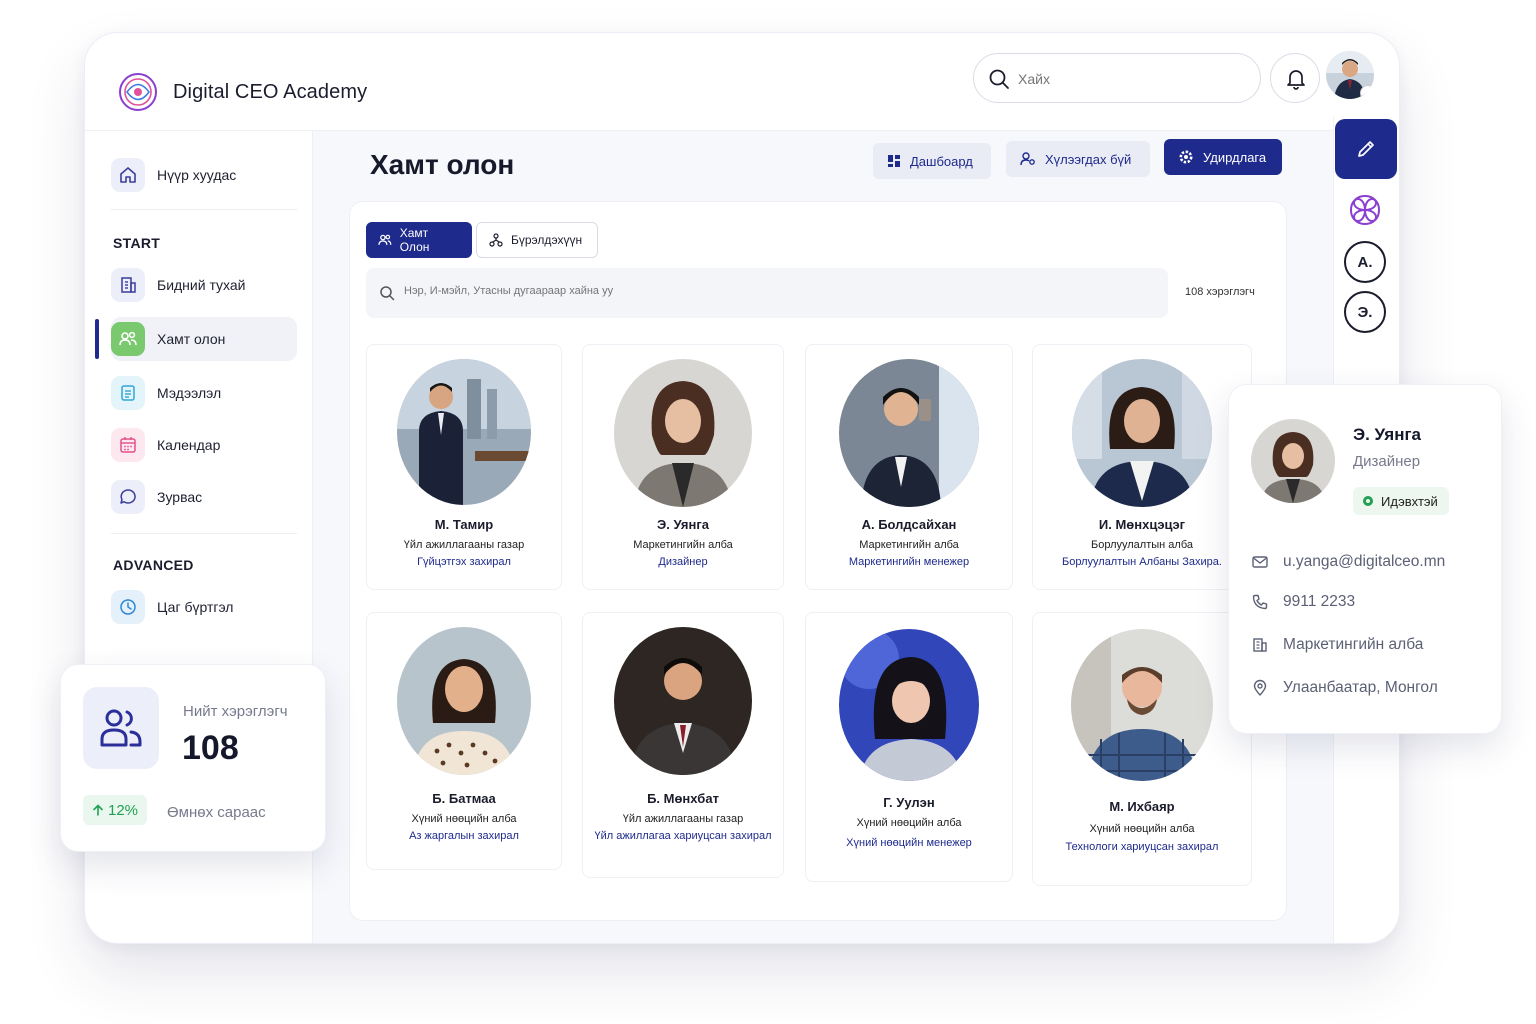 The width and height of the screenshot is (1536, 1024). I want to click on academy-logo, so click(138, 92).